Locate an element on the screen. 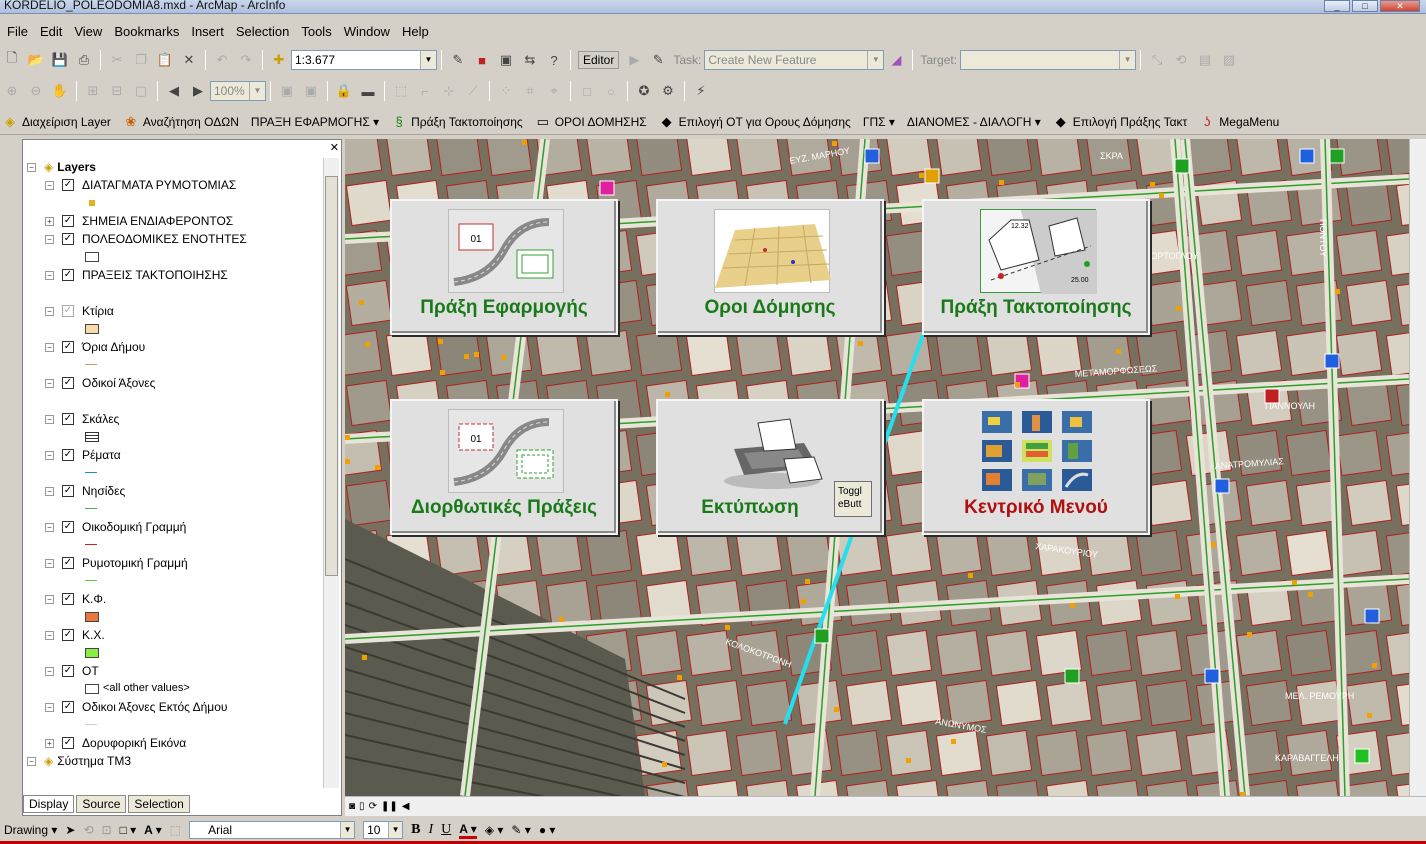 The image size is (1426, 844). rectangle-tool-icon: □ ▾ is located at coordinates (128, 830).